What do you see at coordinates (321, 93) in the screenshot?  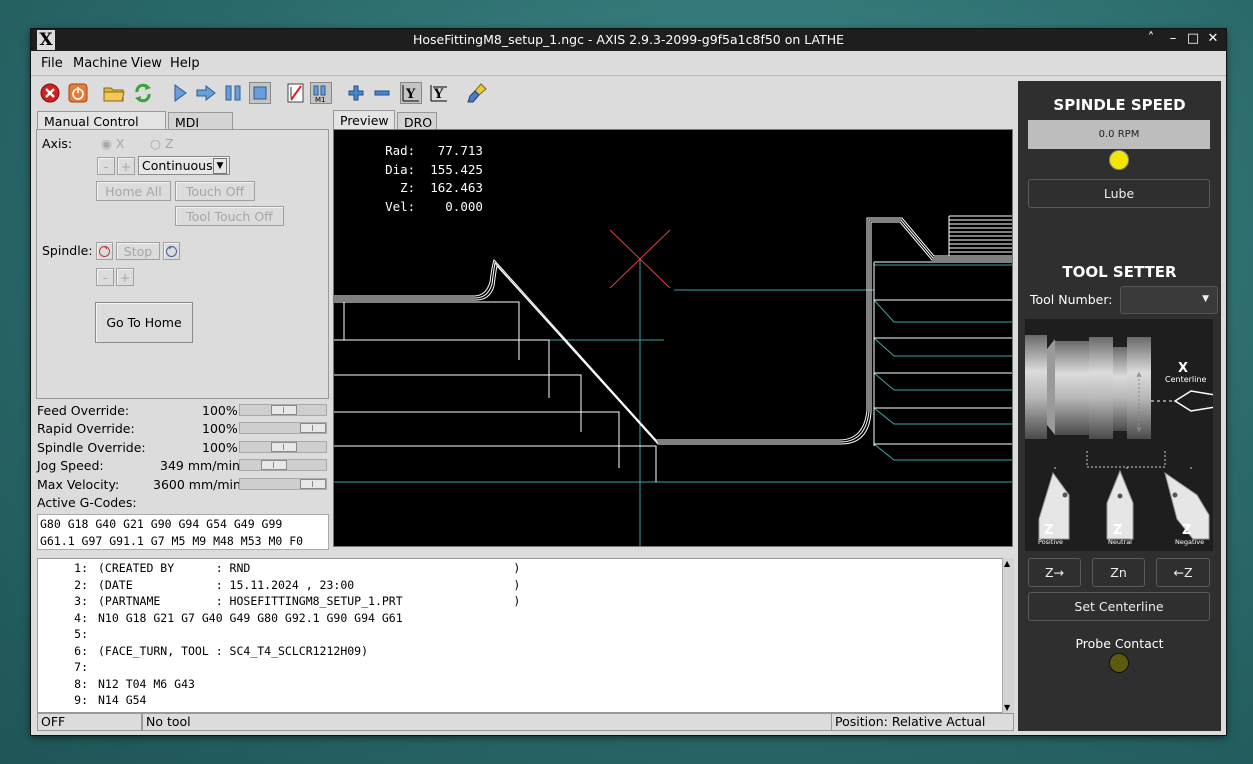 I see `optional-stop-icon: M1` at bounding box center [321, 93].